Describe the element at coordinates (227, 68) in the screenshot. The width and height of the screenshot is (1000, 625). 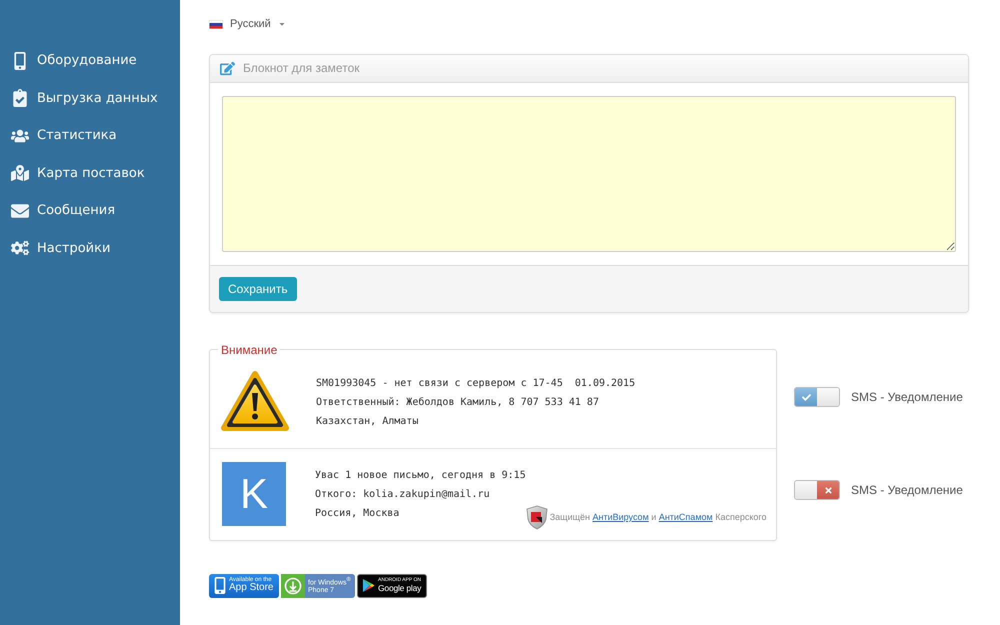
I see `note-edit-icon` at that location.